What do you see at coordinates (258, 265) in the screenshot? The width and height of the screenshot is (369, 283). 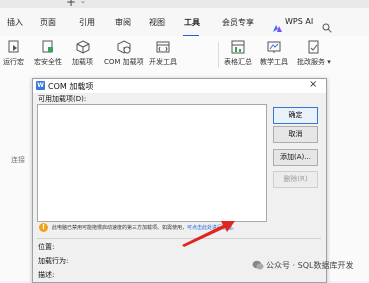 I see `wechat-icon` at bounding box center [258, 265].